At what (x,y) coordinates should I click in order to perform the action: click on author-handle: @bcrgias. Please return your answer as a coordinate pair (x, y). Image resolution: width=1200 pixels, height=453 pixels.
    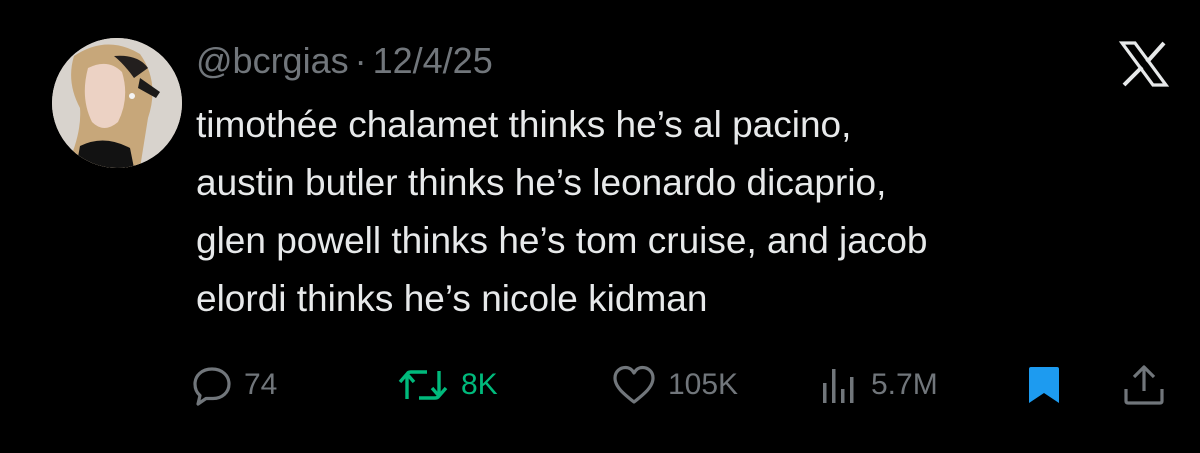
    Looking at the image, I should click on (272, 61).